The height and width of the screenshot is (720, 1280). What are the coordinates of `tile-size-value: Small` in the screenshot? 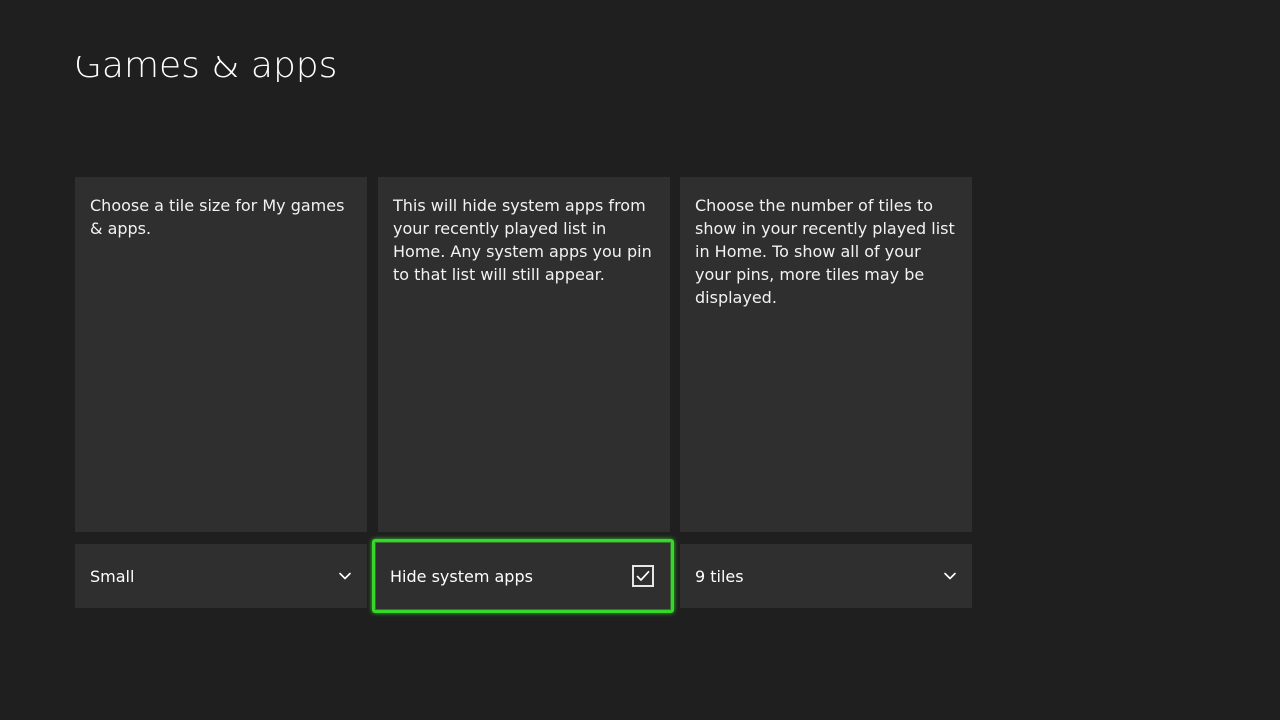 It's located at (112, 576).